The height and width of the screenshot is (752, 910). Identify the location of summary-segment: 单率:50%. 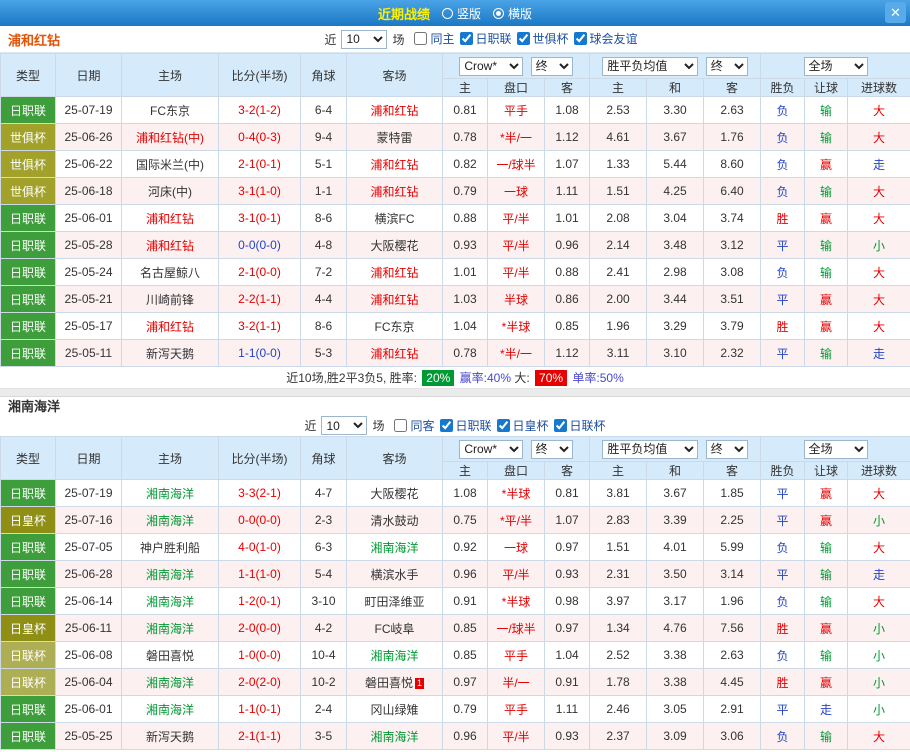
(596, 378).